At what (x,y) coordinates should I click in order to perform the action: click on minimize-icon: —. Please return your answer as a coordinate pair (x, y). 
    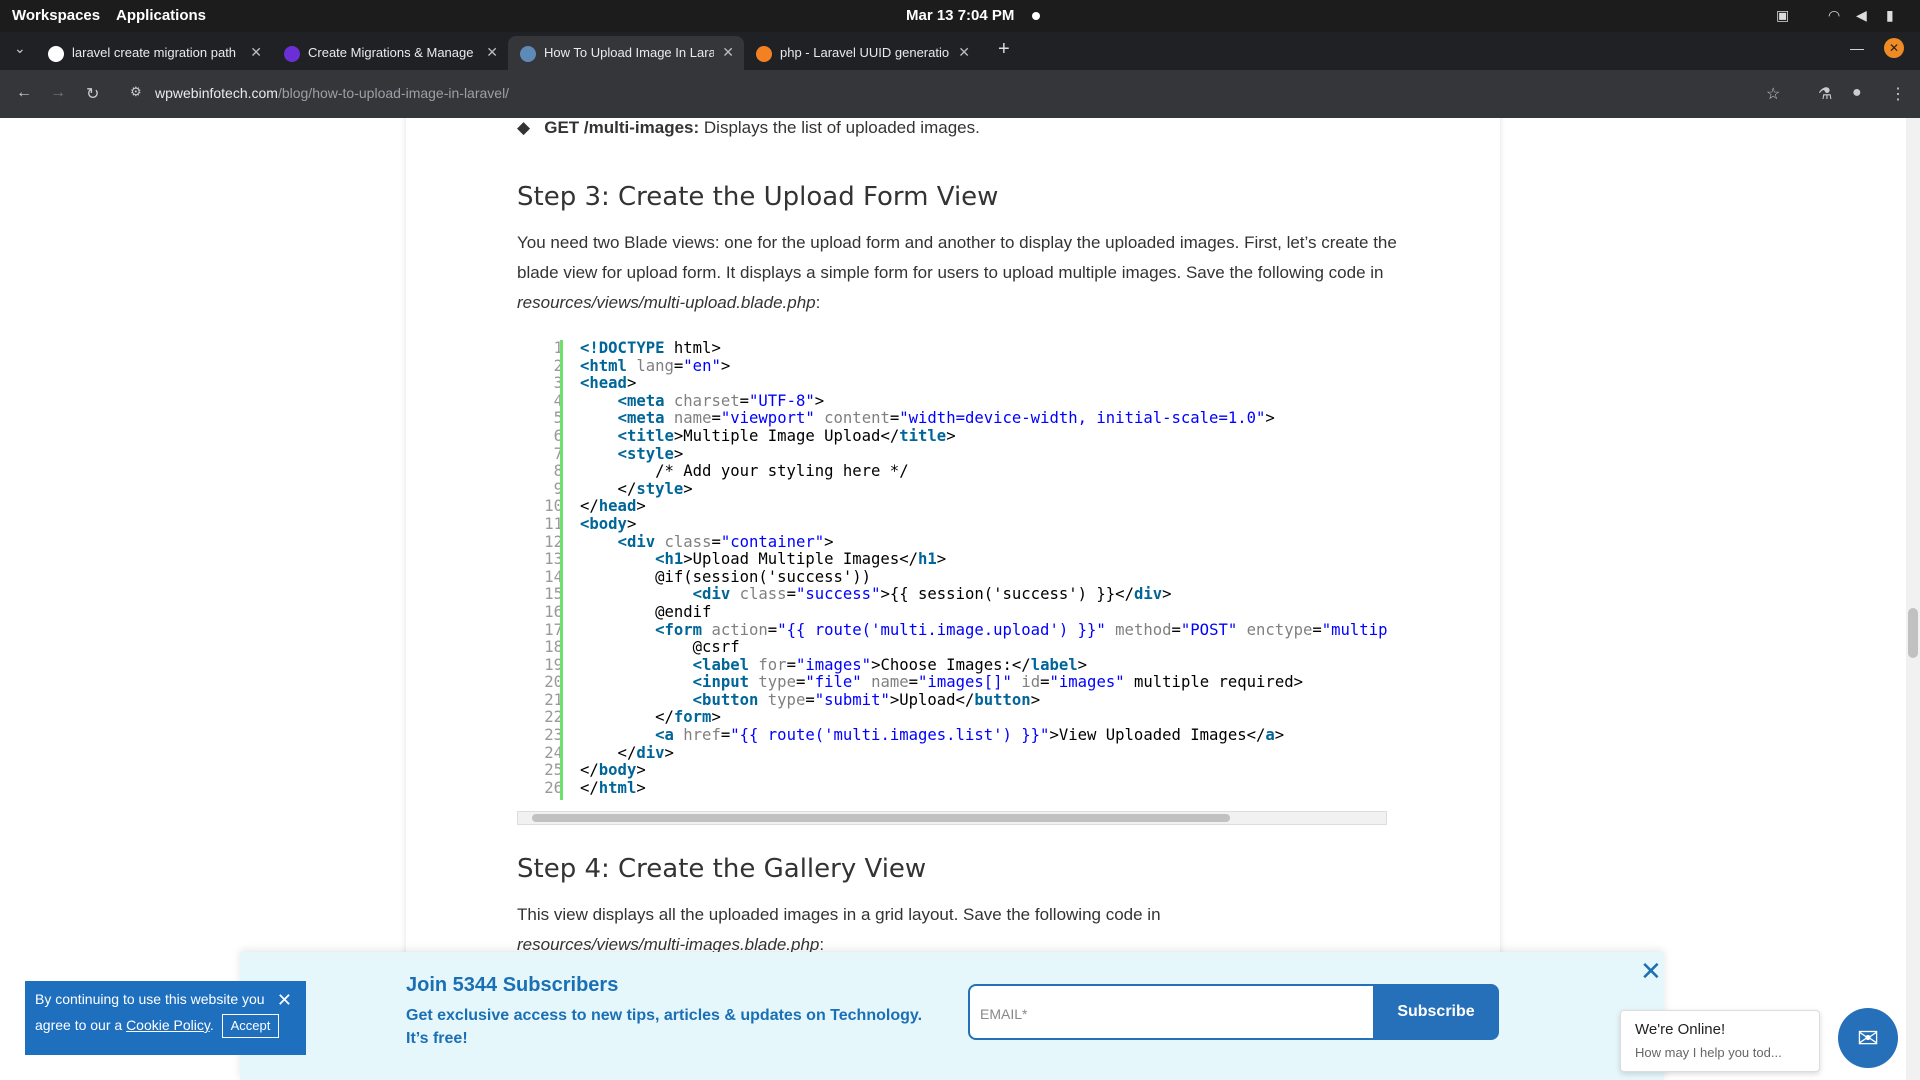
    Looking at the image, I should click on (1857, 48).